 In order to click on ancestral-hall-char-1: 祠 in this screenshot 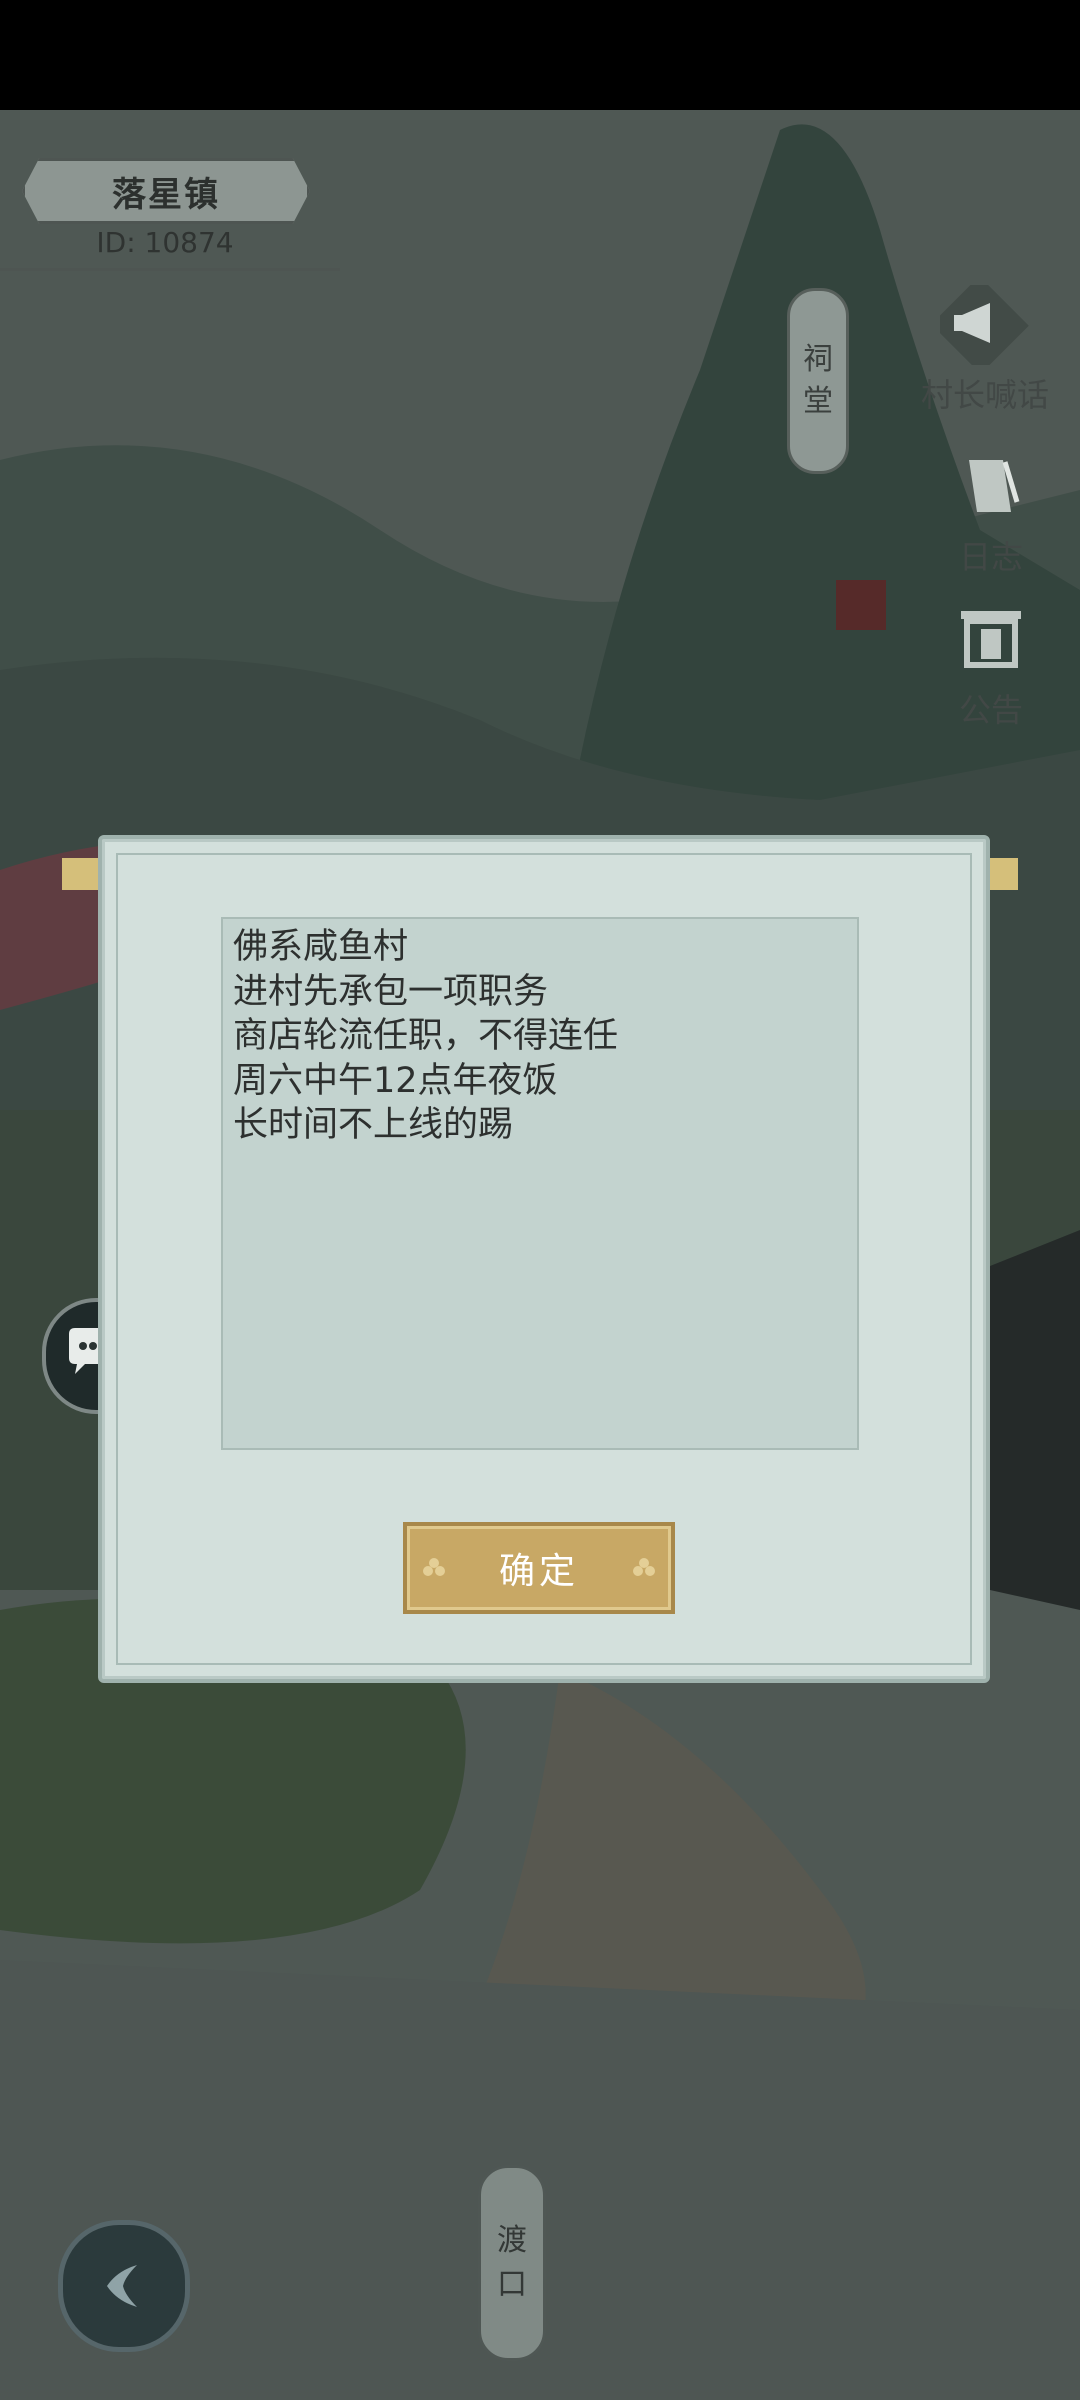, I will do `click(818, 359)`.